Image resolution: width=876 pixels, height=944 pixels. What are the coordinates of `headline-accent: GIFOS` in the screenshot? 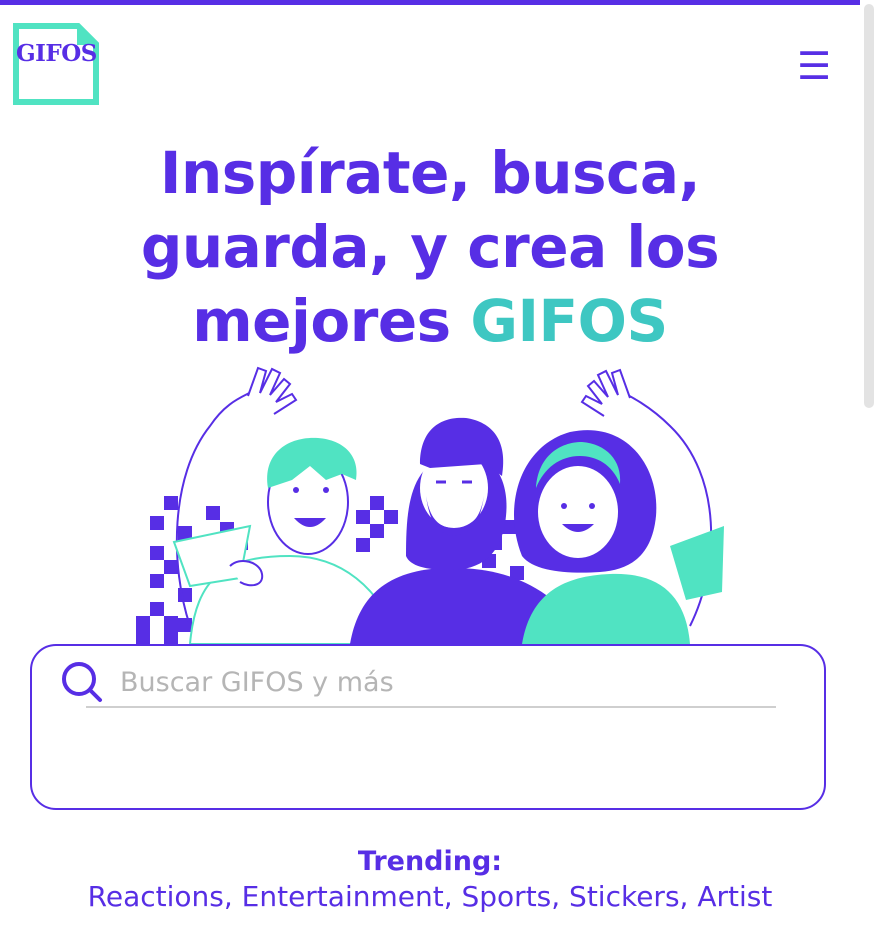 It's located at (569, 321).